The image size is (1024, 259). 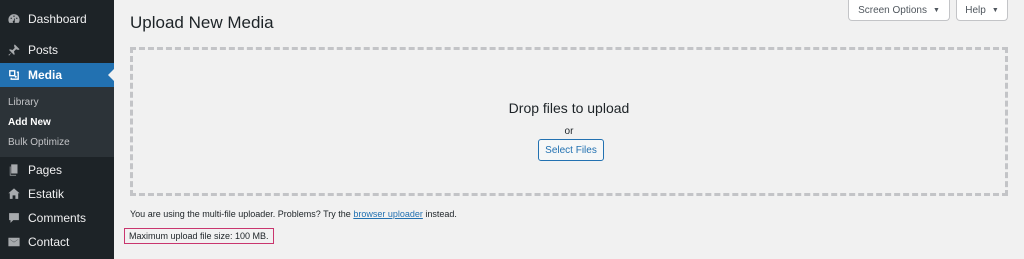 I want to click on sidebar-item-pages: Pages, so click(x=57, y=170).